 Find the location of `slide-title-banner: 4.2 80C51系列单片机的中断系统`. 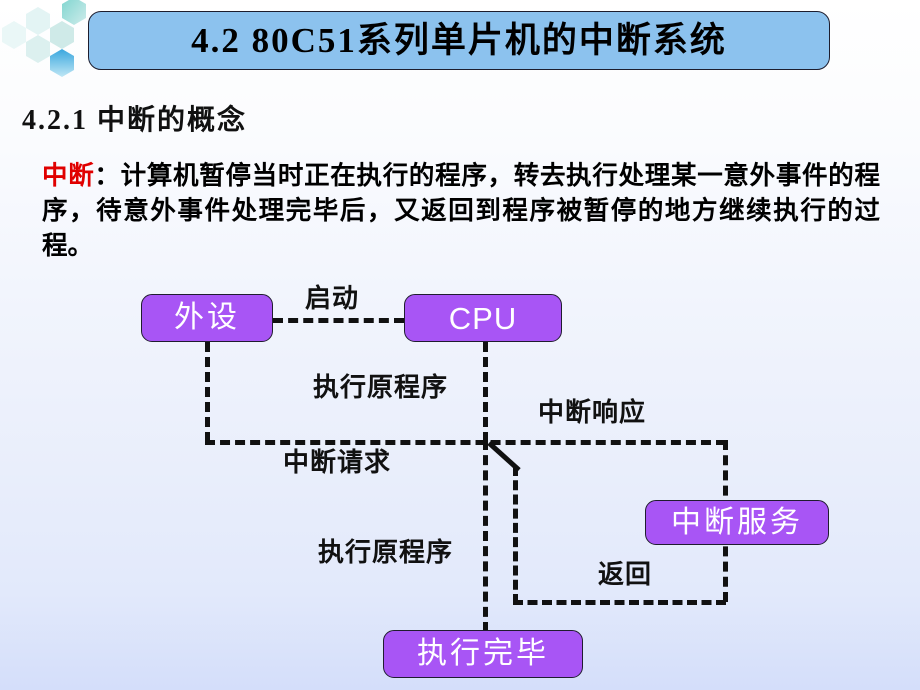

slide-title-banner: 4.2 80C51系列单片机的中断系统 is located at coordinates (459, 40).